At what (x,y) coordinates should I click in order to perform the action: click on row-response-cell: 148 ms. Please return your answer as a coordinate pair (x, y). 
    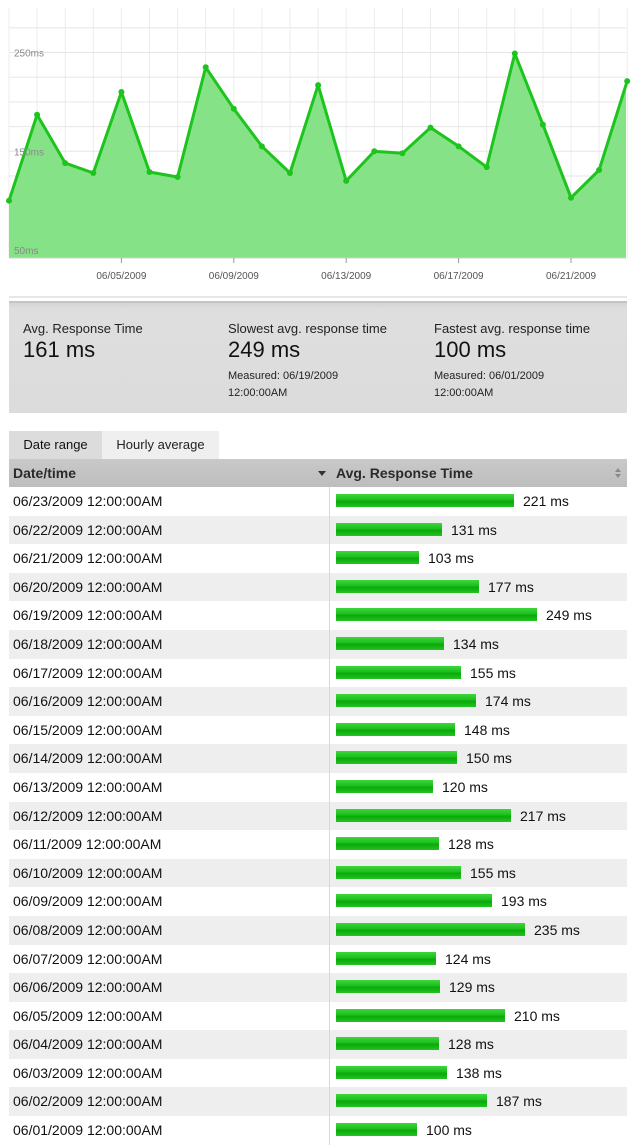
    Looking at the image, I should click on (478, 730).